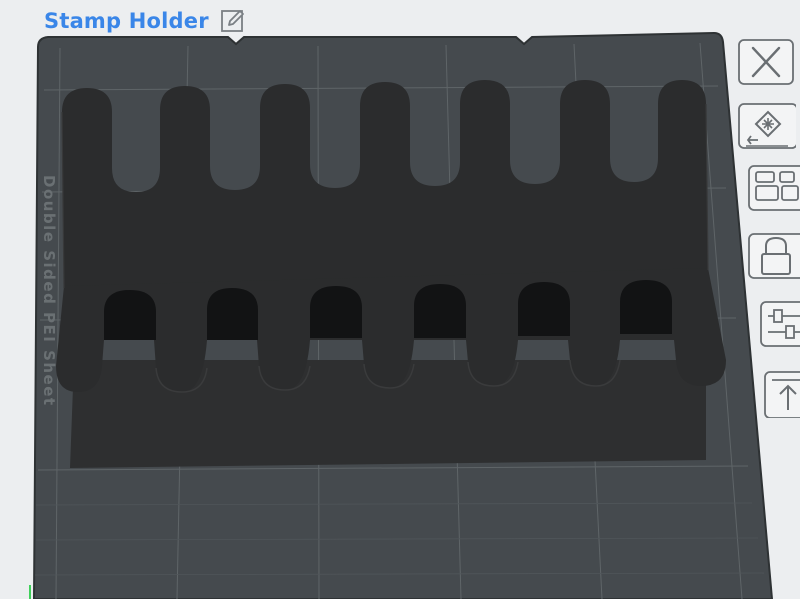 Image resolution: width=800 pixels, height=599 pixels. I want to click on close-tool-button, so click(767, 62).